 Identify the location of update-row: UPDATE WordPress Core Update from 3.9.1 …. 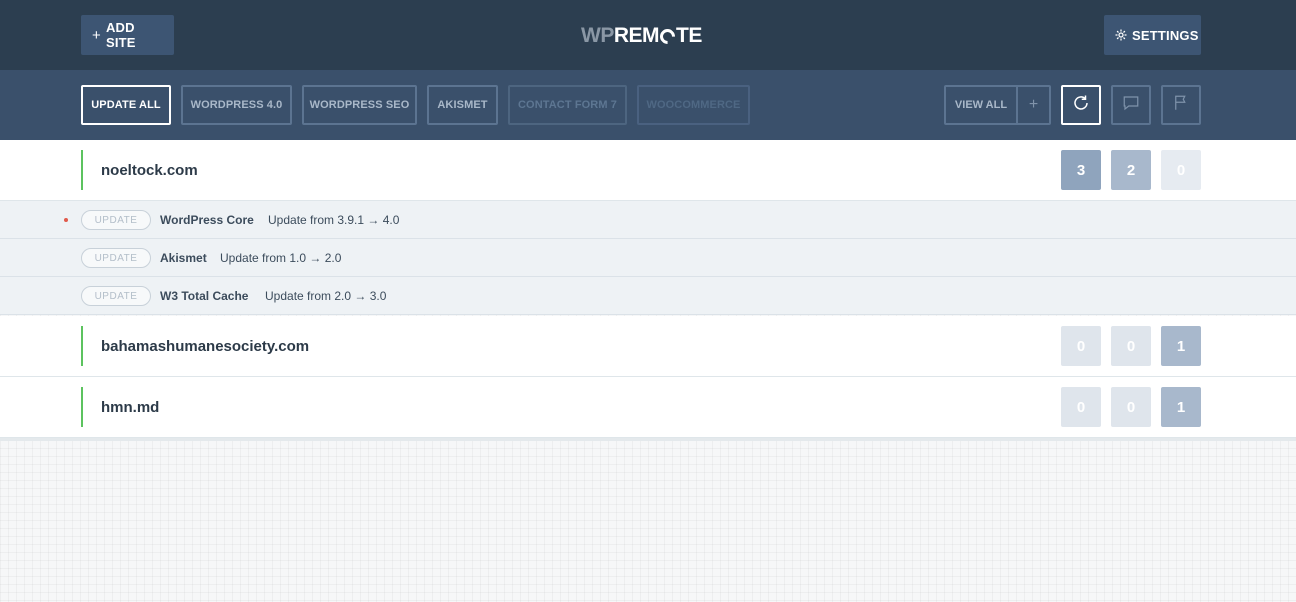
(648, 220).